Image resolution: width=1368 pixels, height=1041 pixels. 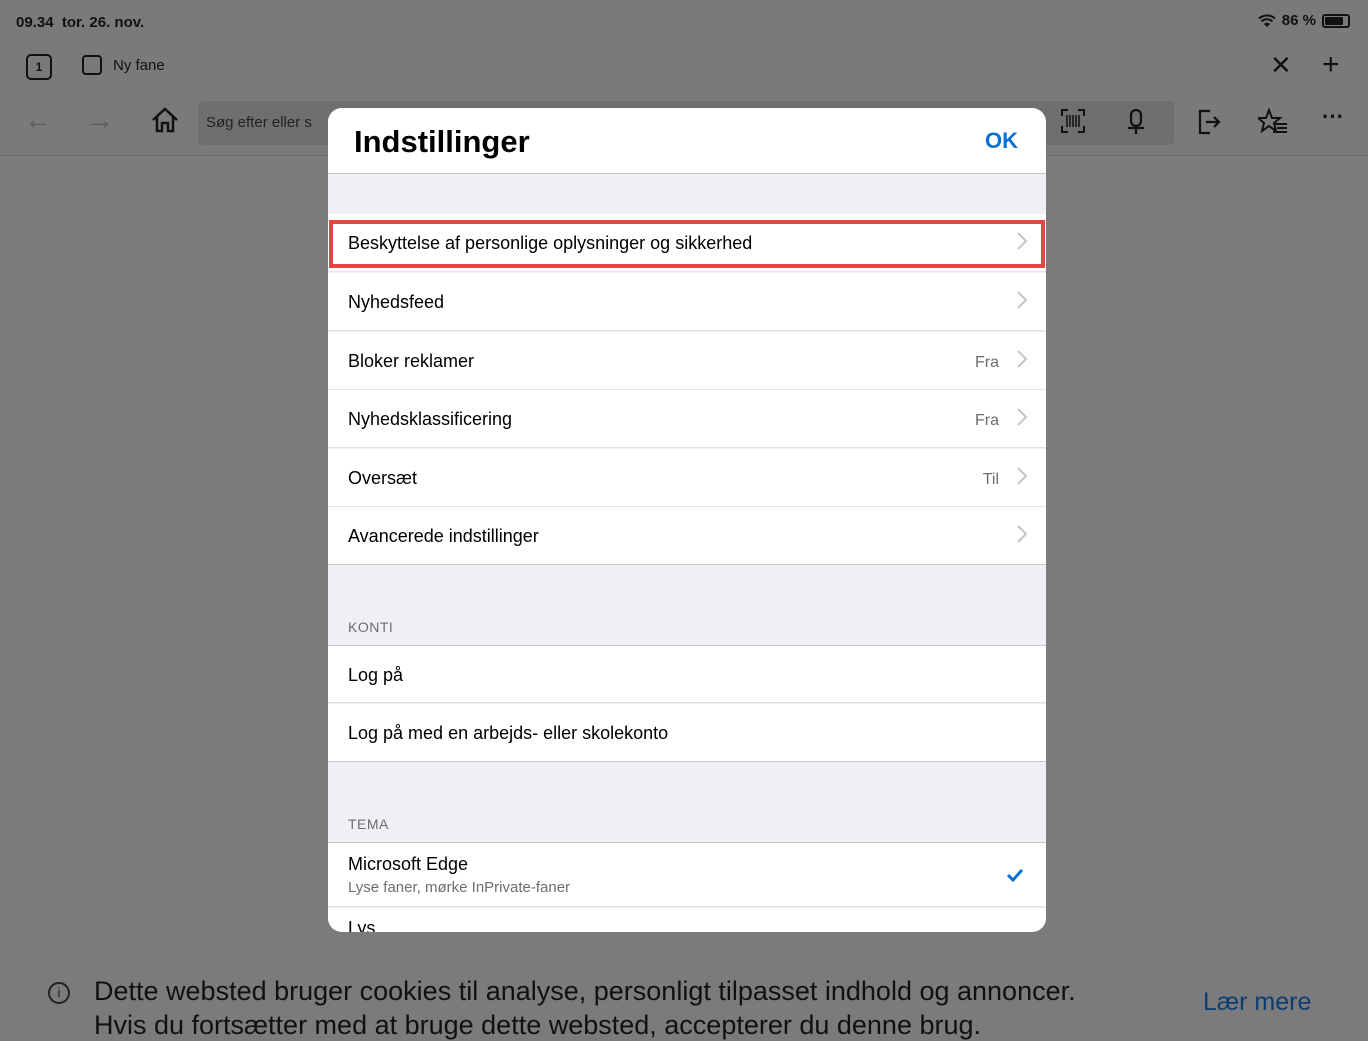 What do you see at coordinates (687, 302) in the screenshot?
I see `settings-item-newsfeed: Nyhedsfeed` at bounding box center [687, 302].